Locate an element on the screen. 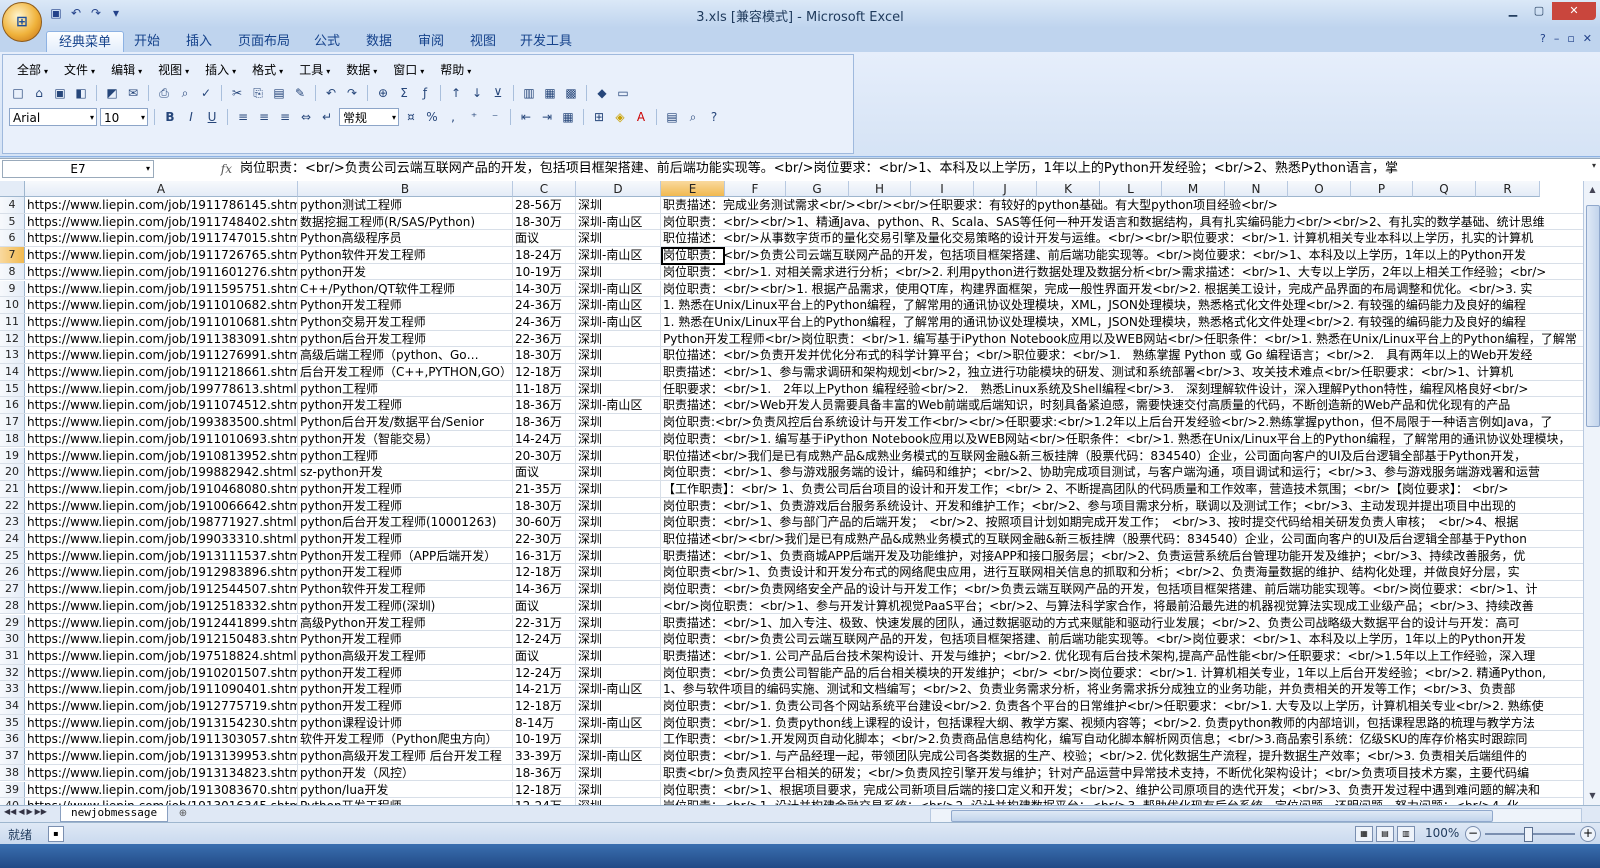  cell-c: 24-36万 is located at coordinates (544, 321).